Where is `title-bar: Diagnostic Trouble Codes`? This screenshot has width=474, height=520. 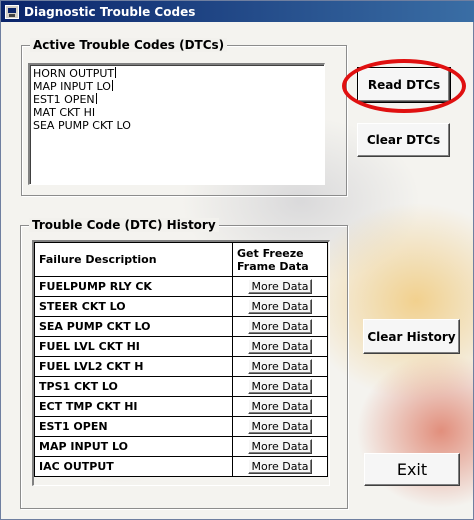
title-bar: Diagnostic Trouble Codes is located at coordinates (237, 11).